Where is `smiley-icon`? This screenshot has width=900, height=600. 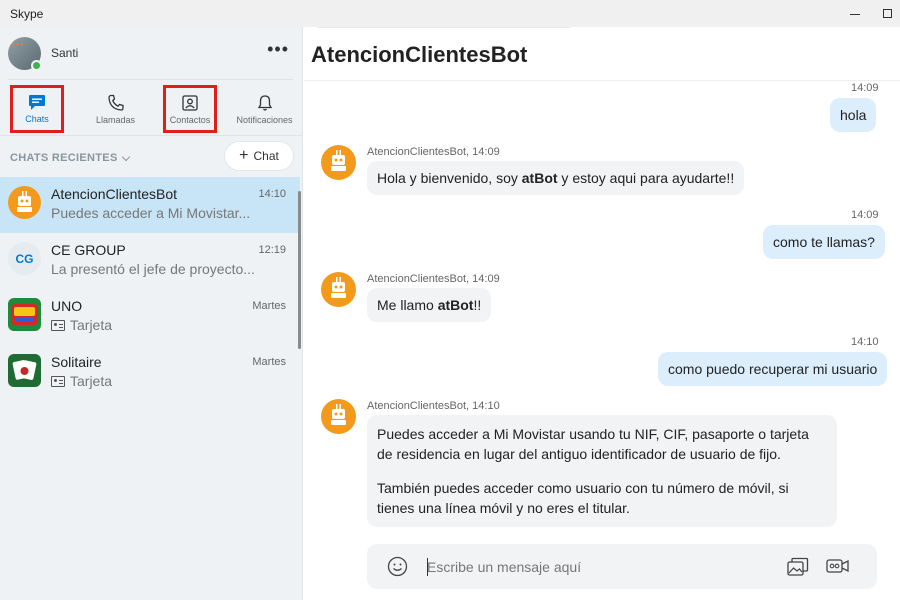
smiley-icon is located at coordinates (397, 566).